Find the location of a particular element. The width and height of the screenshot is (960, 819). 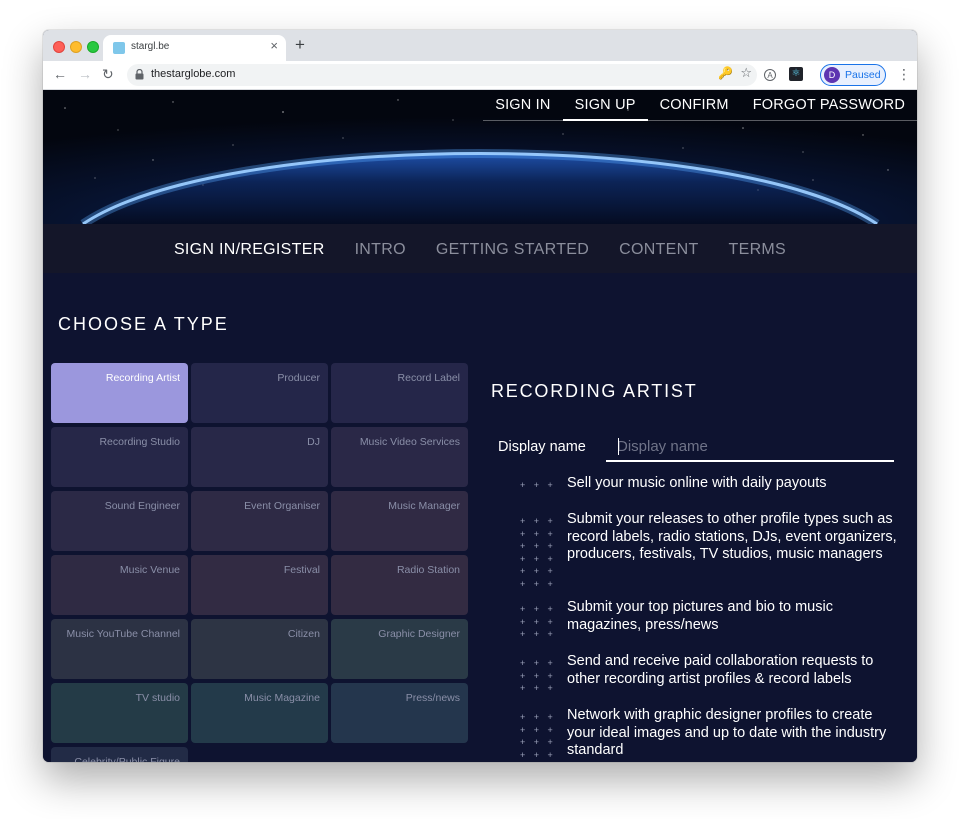

type-card: Celebrity/Public Figure is located at coordinates (119, 754).